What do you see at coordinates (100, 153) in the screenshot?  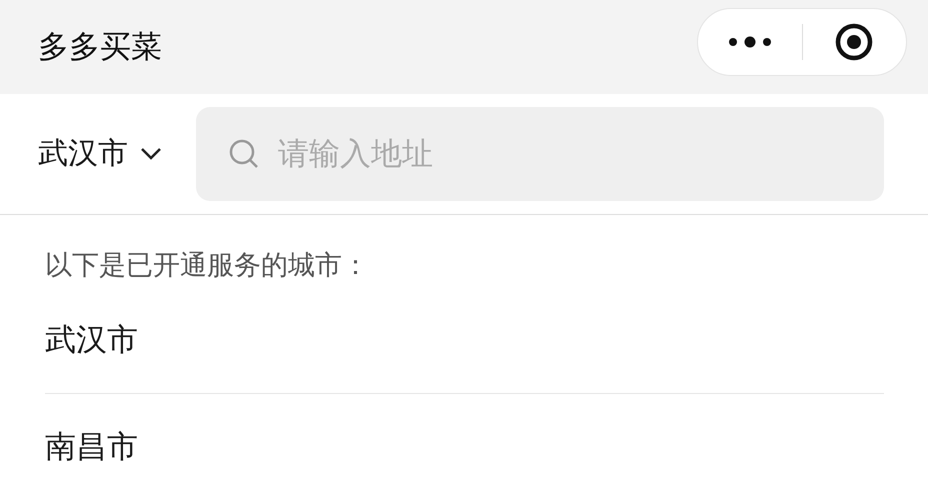 I see `city-selector: 武汉市` at bounding box center [100, 153].